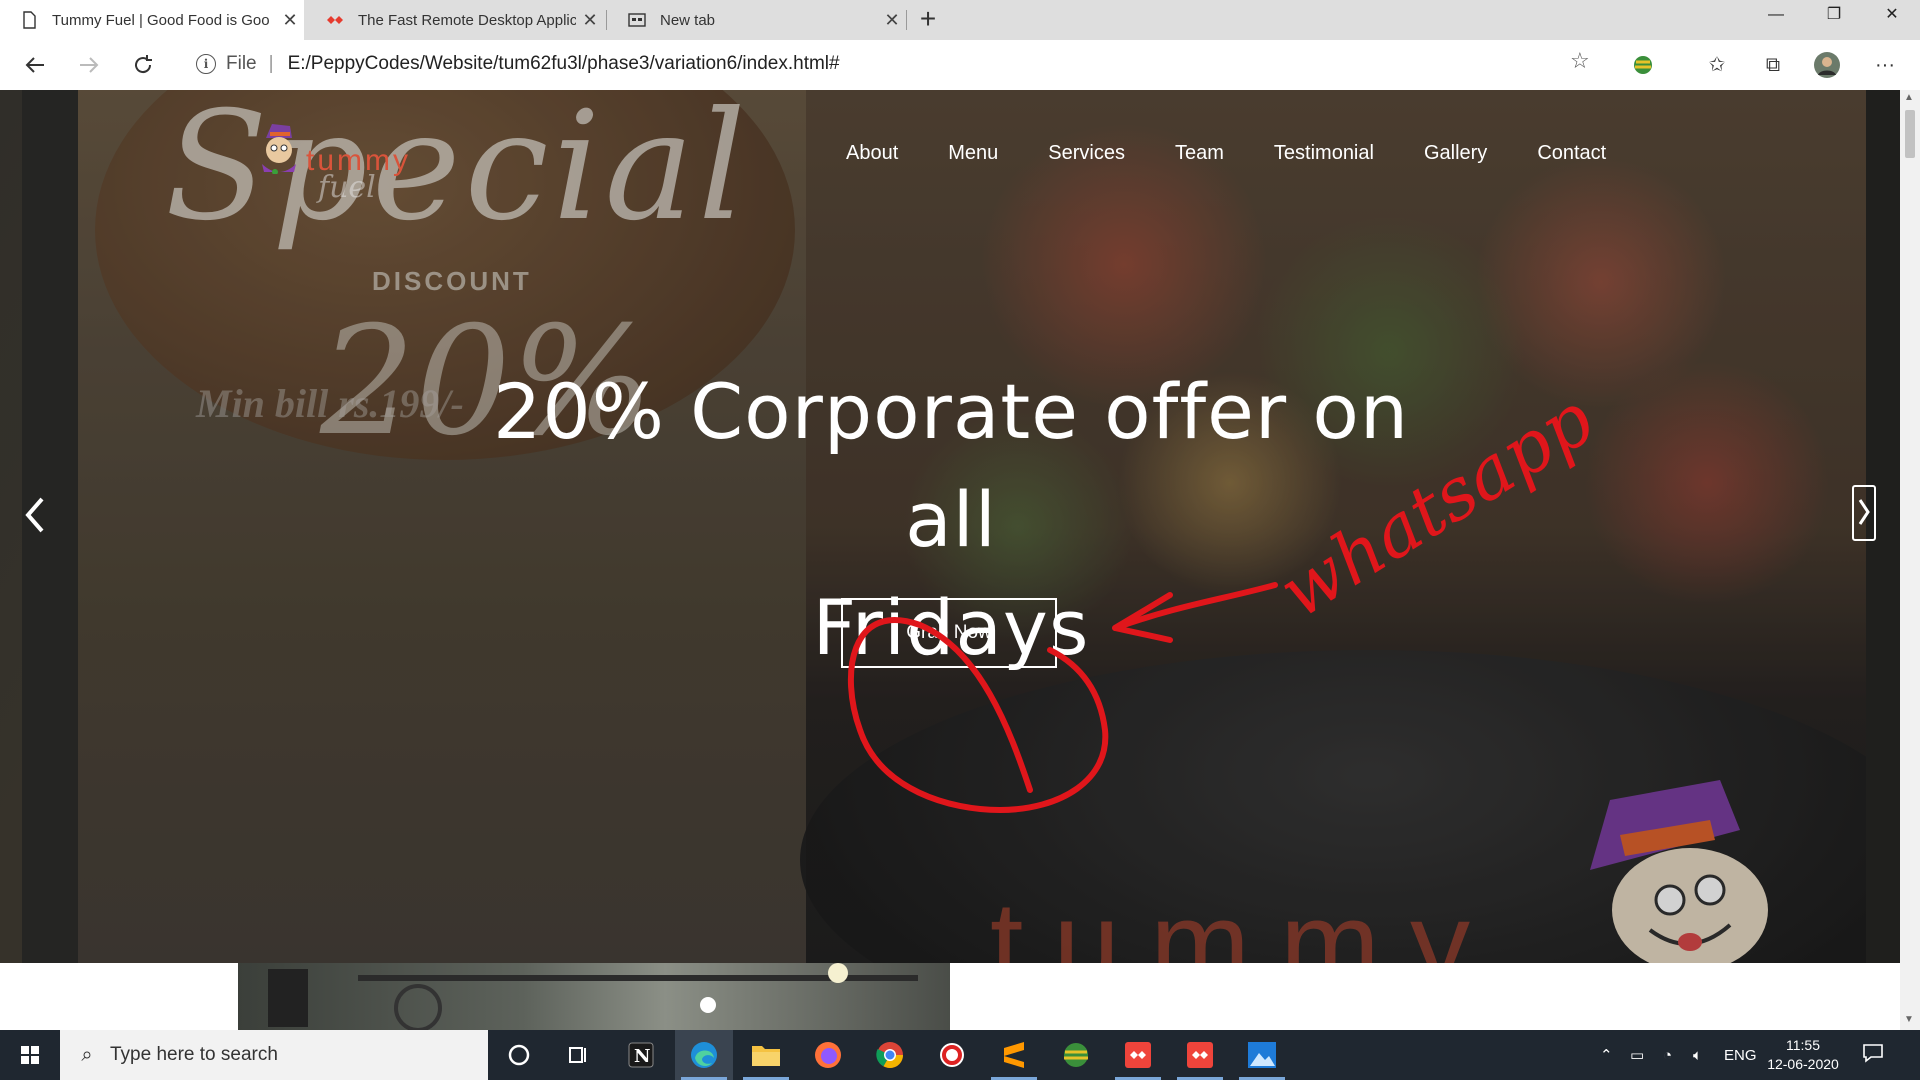 This screenshot has width=1920, height=1085. I want to click on forward-arrow-icon, so click(89, 65).